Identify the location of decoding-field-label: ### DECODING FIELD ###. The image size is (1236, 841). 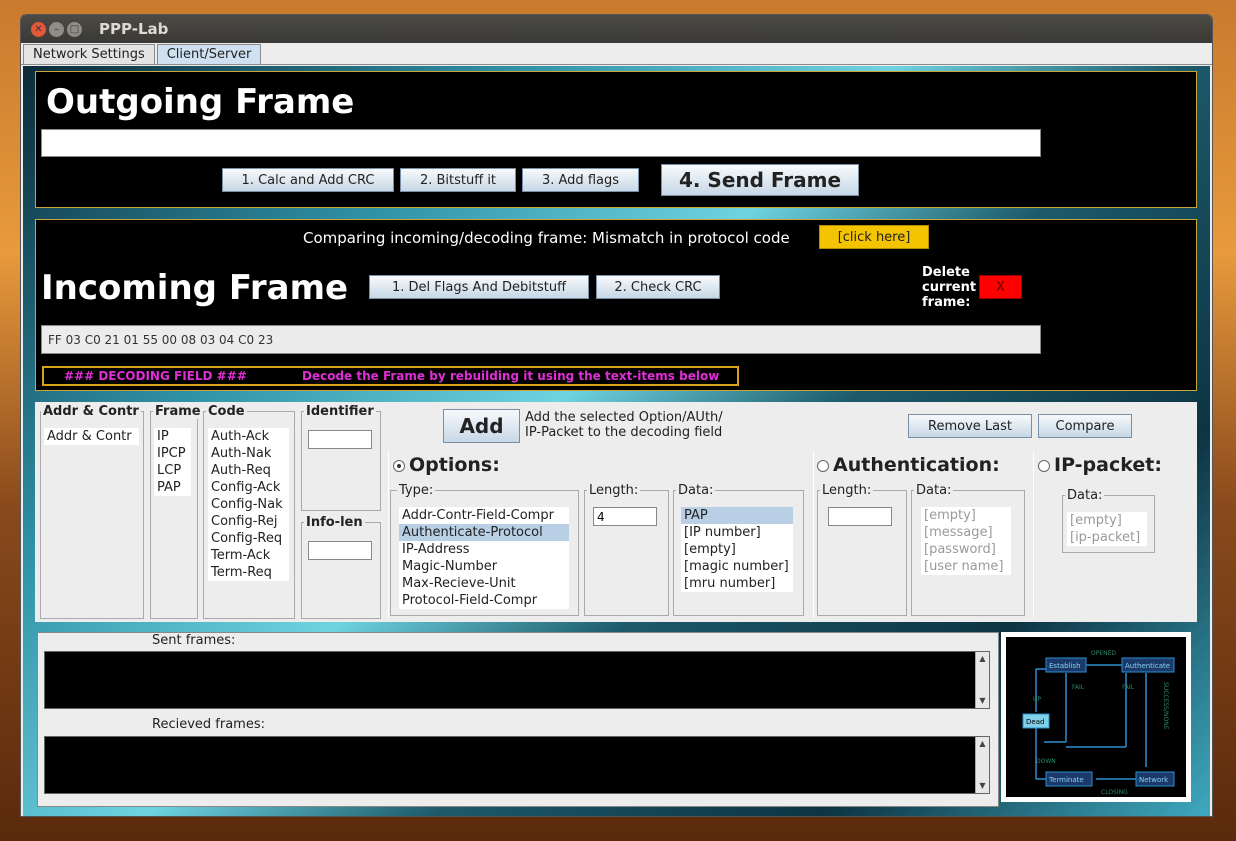
(155, 376).